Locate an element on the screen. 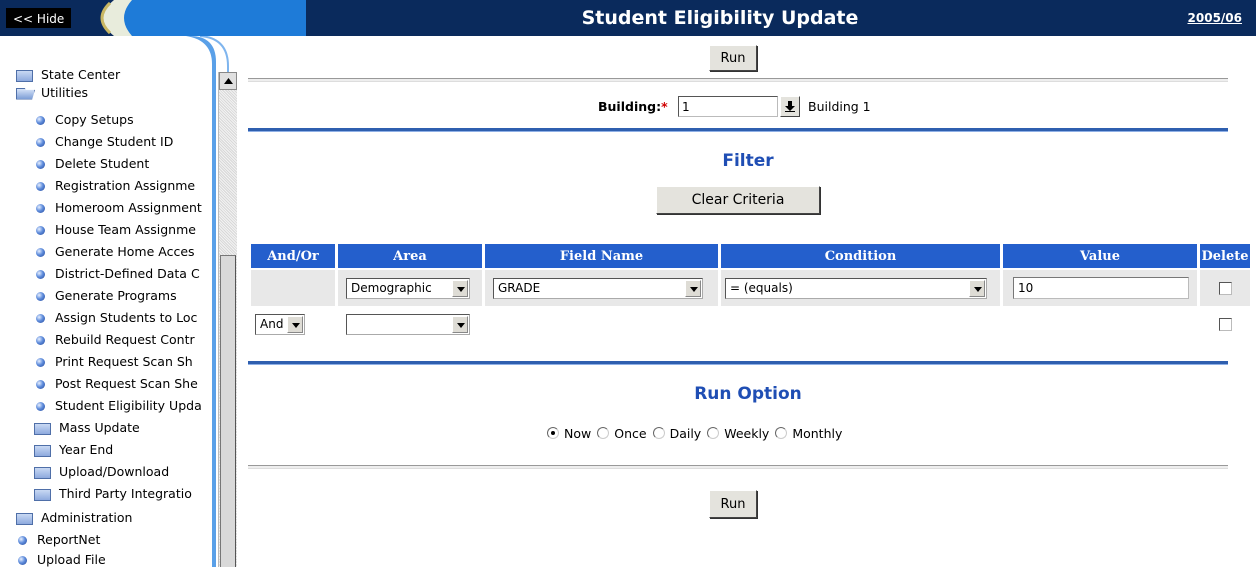 This screenshot has height=567, width=1256. scroll-up-button is located at coordinates (228, 81).